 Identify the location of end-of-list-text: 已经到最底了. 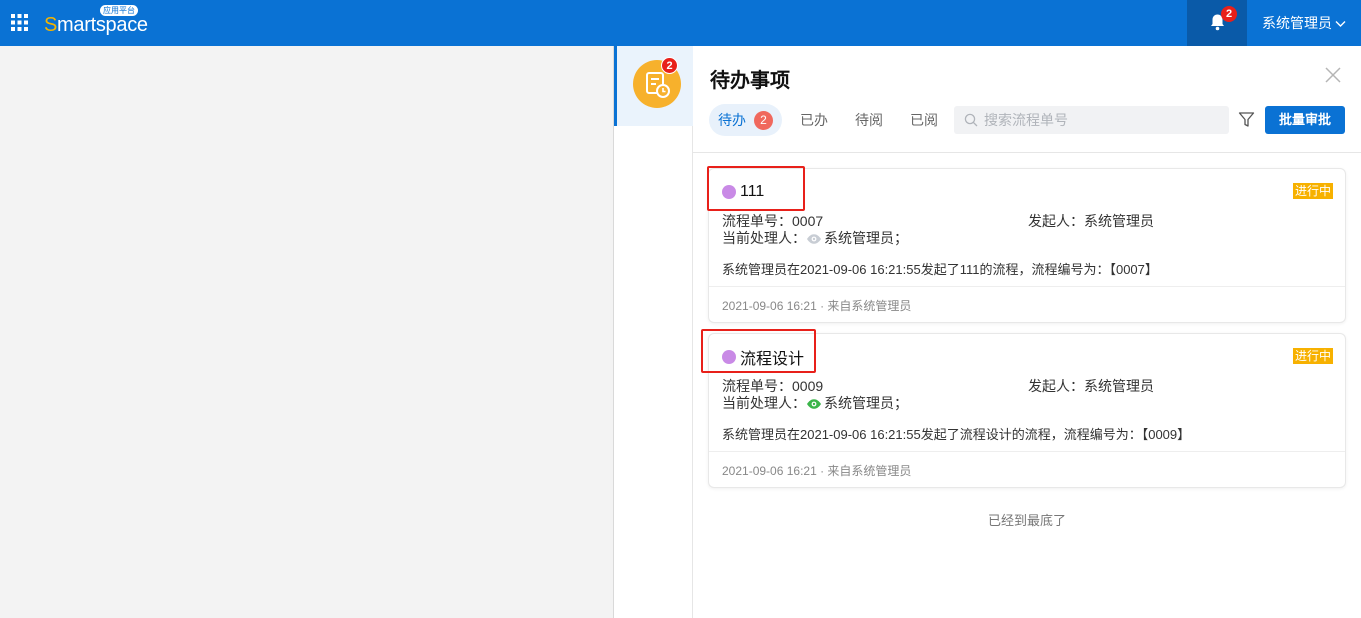
(1026, 520).